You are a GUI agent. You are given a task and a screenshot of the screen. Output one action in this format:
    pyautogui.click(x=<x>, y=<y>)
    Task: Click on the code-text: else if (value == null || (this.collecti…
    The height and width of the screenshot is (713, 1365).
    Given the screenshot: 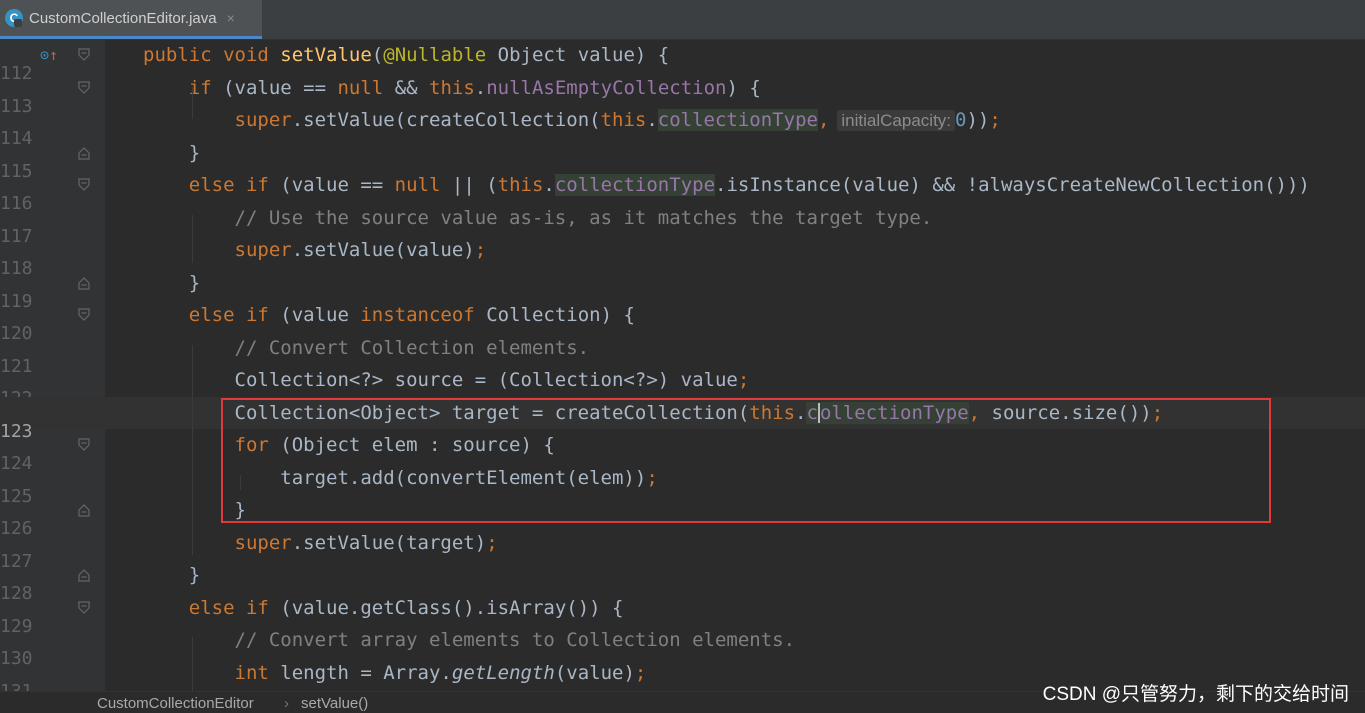 What is the action you would take?
    pyautogui.click(x=749, y=185)
    